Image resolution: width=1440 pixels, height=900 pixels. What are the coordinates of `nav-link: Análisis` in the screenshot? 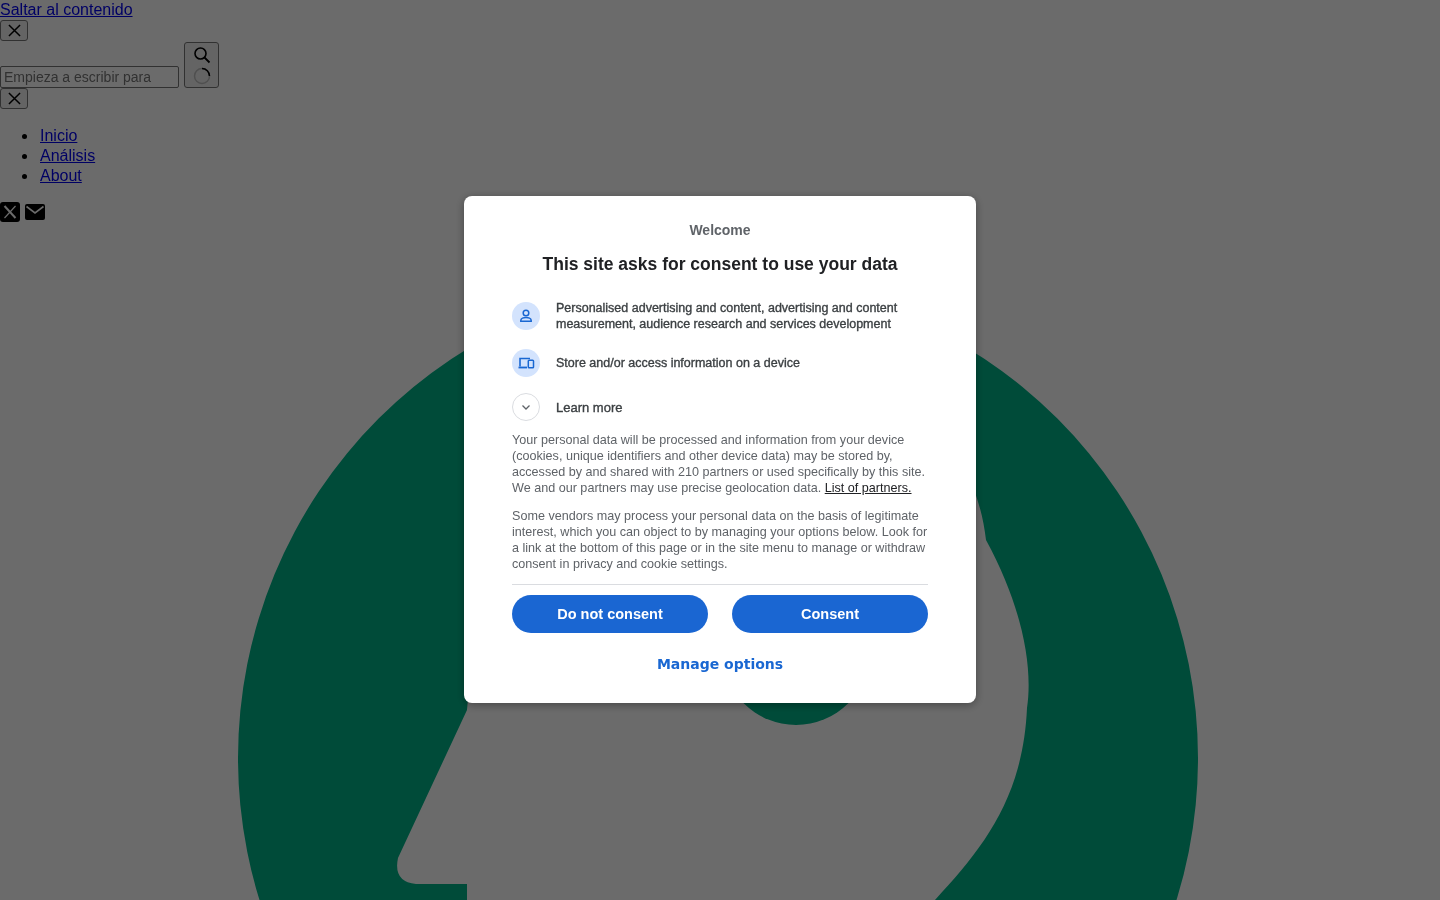 It's located at (68, 156).